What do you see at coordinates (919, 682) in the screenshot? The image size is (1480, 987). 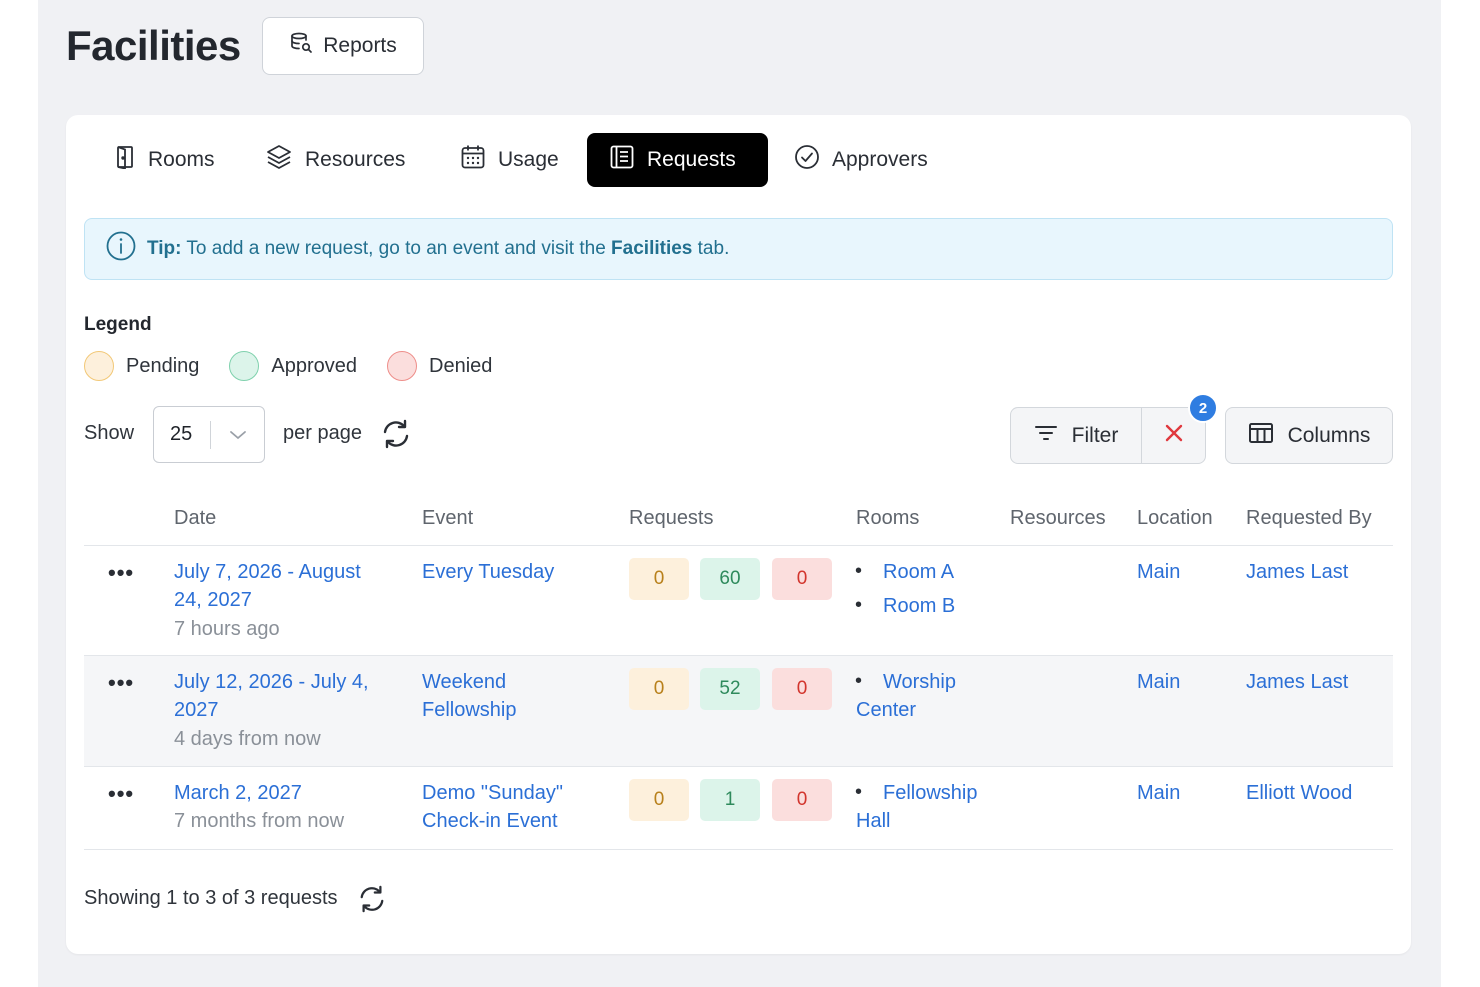 I see `room-link: Worship` at bounding box center [919, 682].